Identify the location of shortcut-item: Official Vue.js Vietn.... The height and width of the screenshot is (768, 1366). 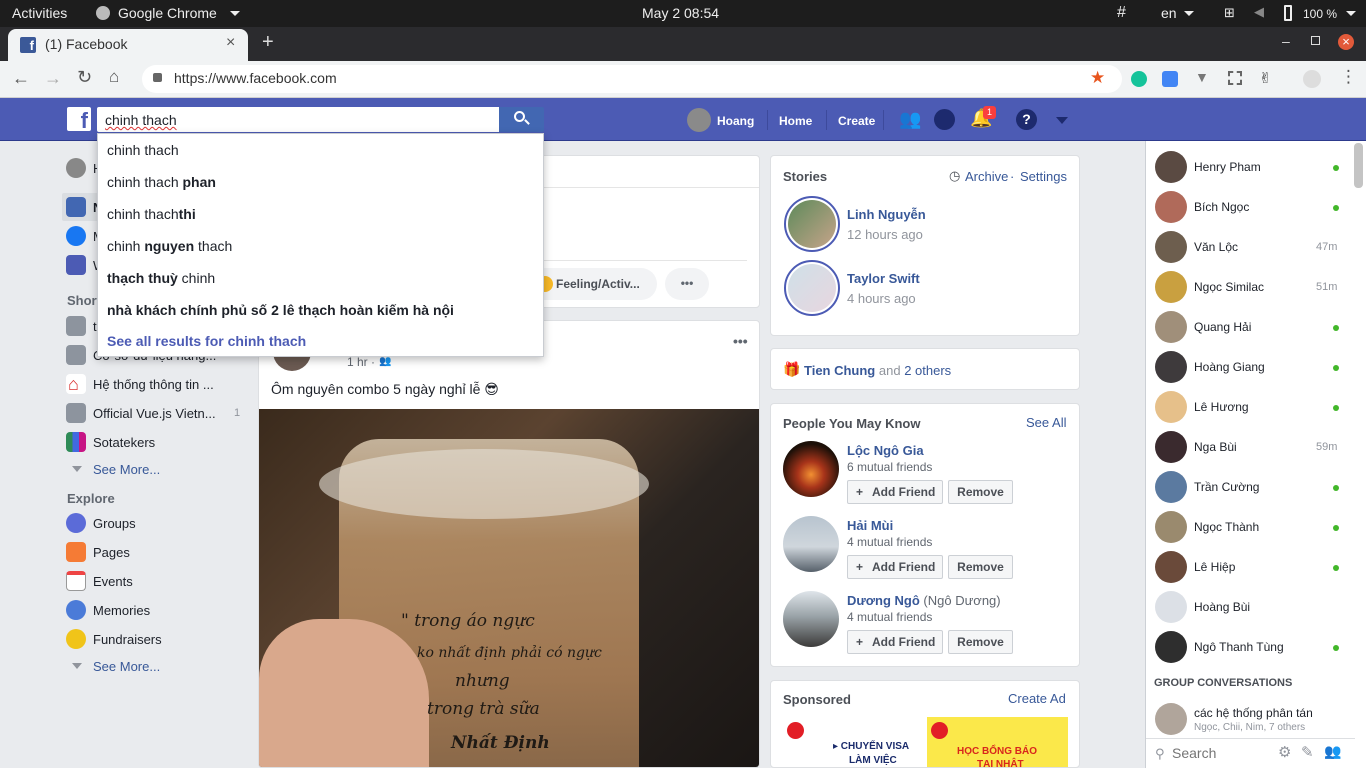
(154, 413).